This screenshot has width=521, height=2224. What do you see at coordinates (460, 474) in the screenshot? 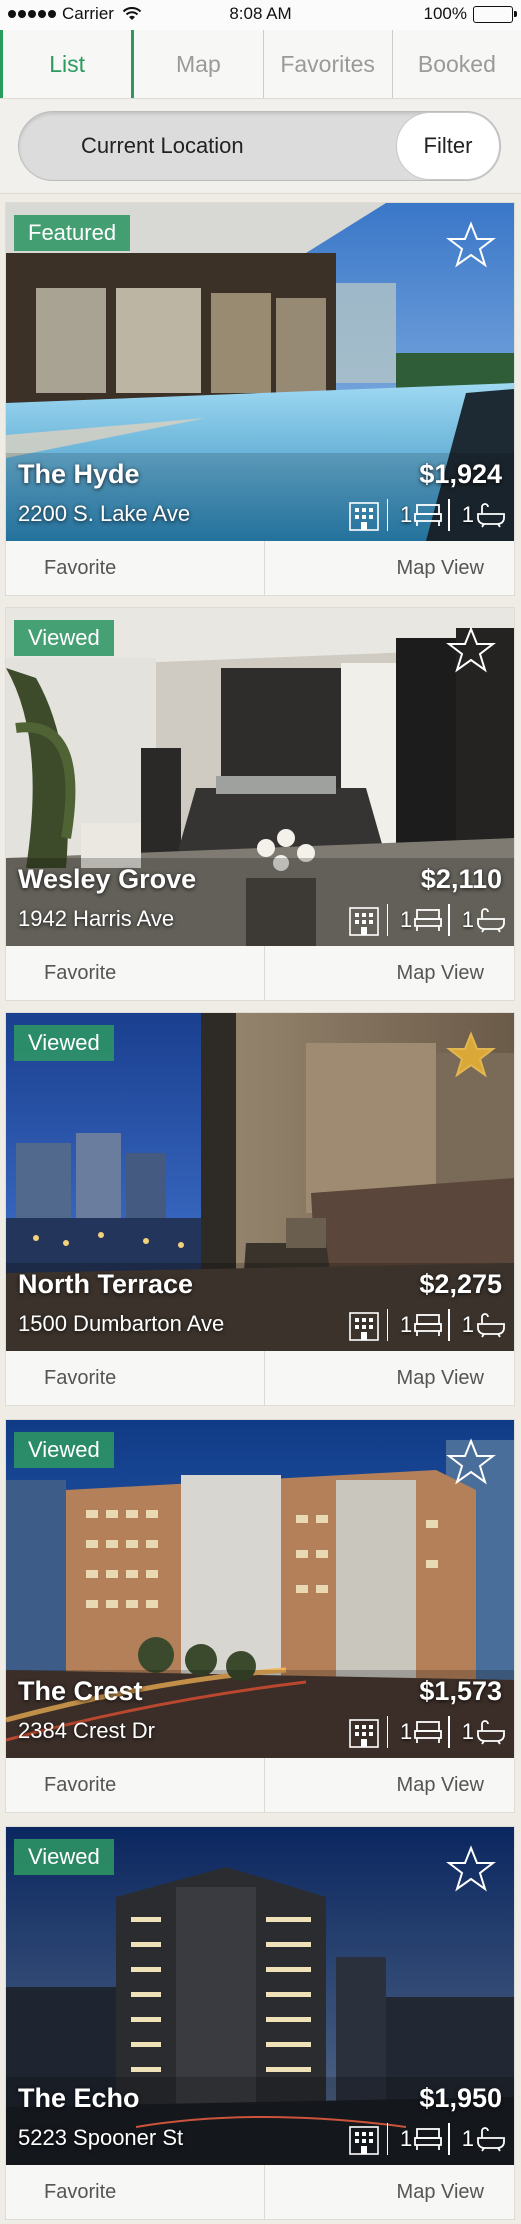
I see `property-price: $1,924` at bounding box center [460, 474].